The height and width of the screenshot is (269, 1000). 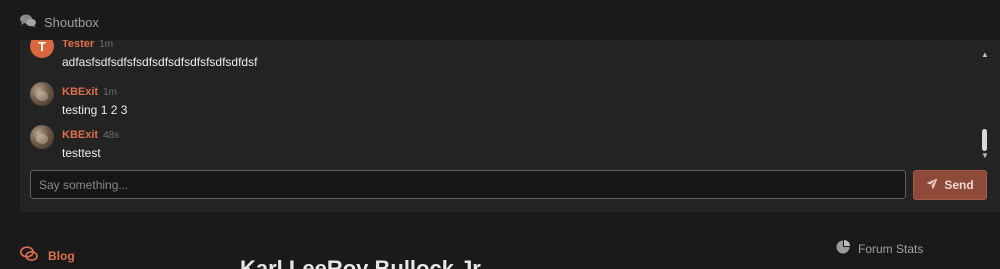 What do you see at coordinates (891, 248) in the screenshot?
I see `forum-stats-title: Forum Stats` at bounding box center [891, 248].